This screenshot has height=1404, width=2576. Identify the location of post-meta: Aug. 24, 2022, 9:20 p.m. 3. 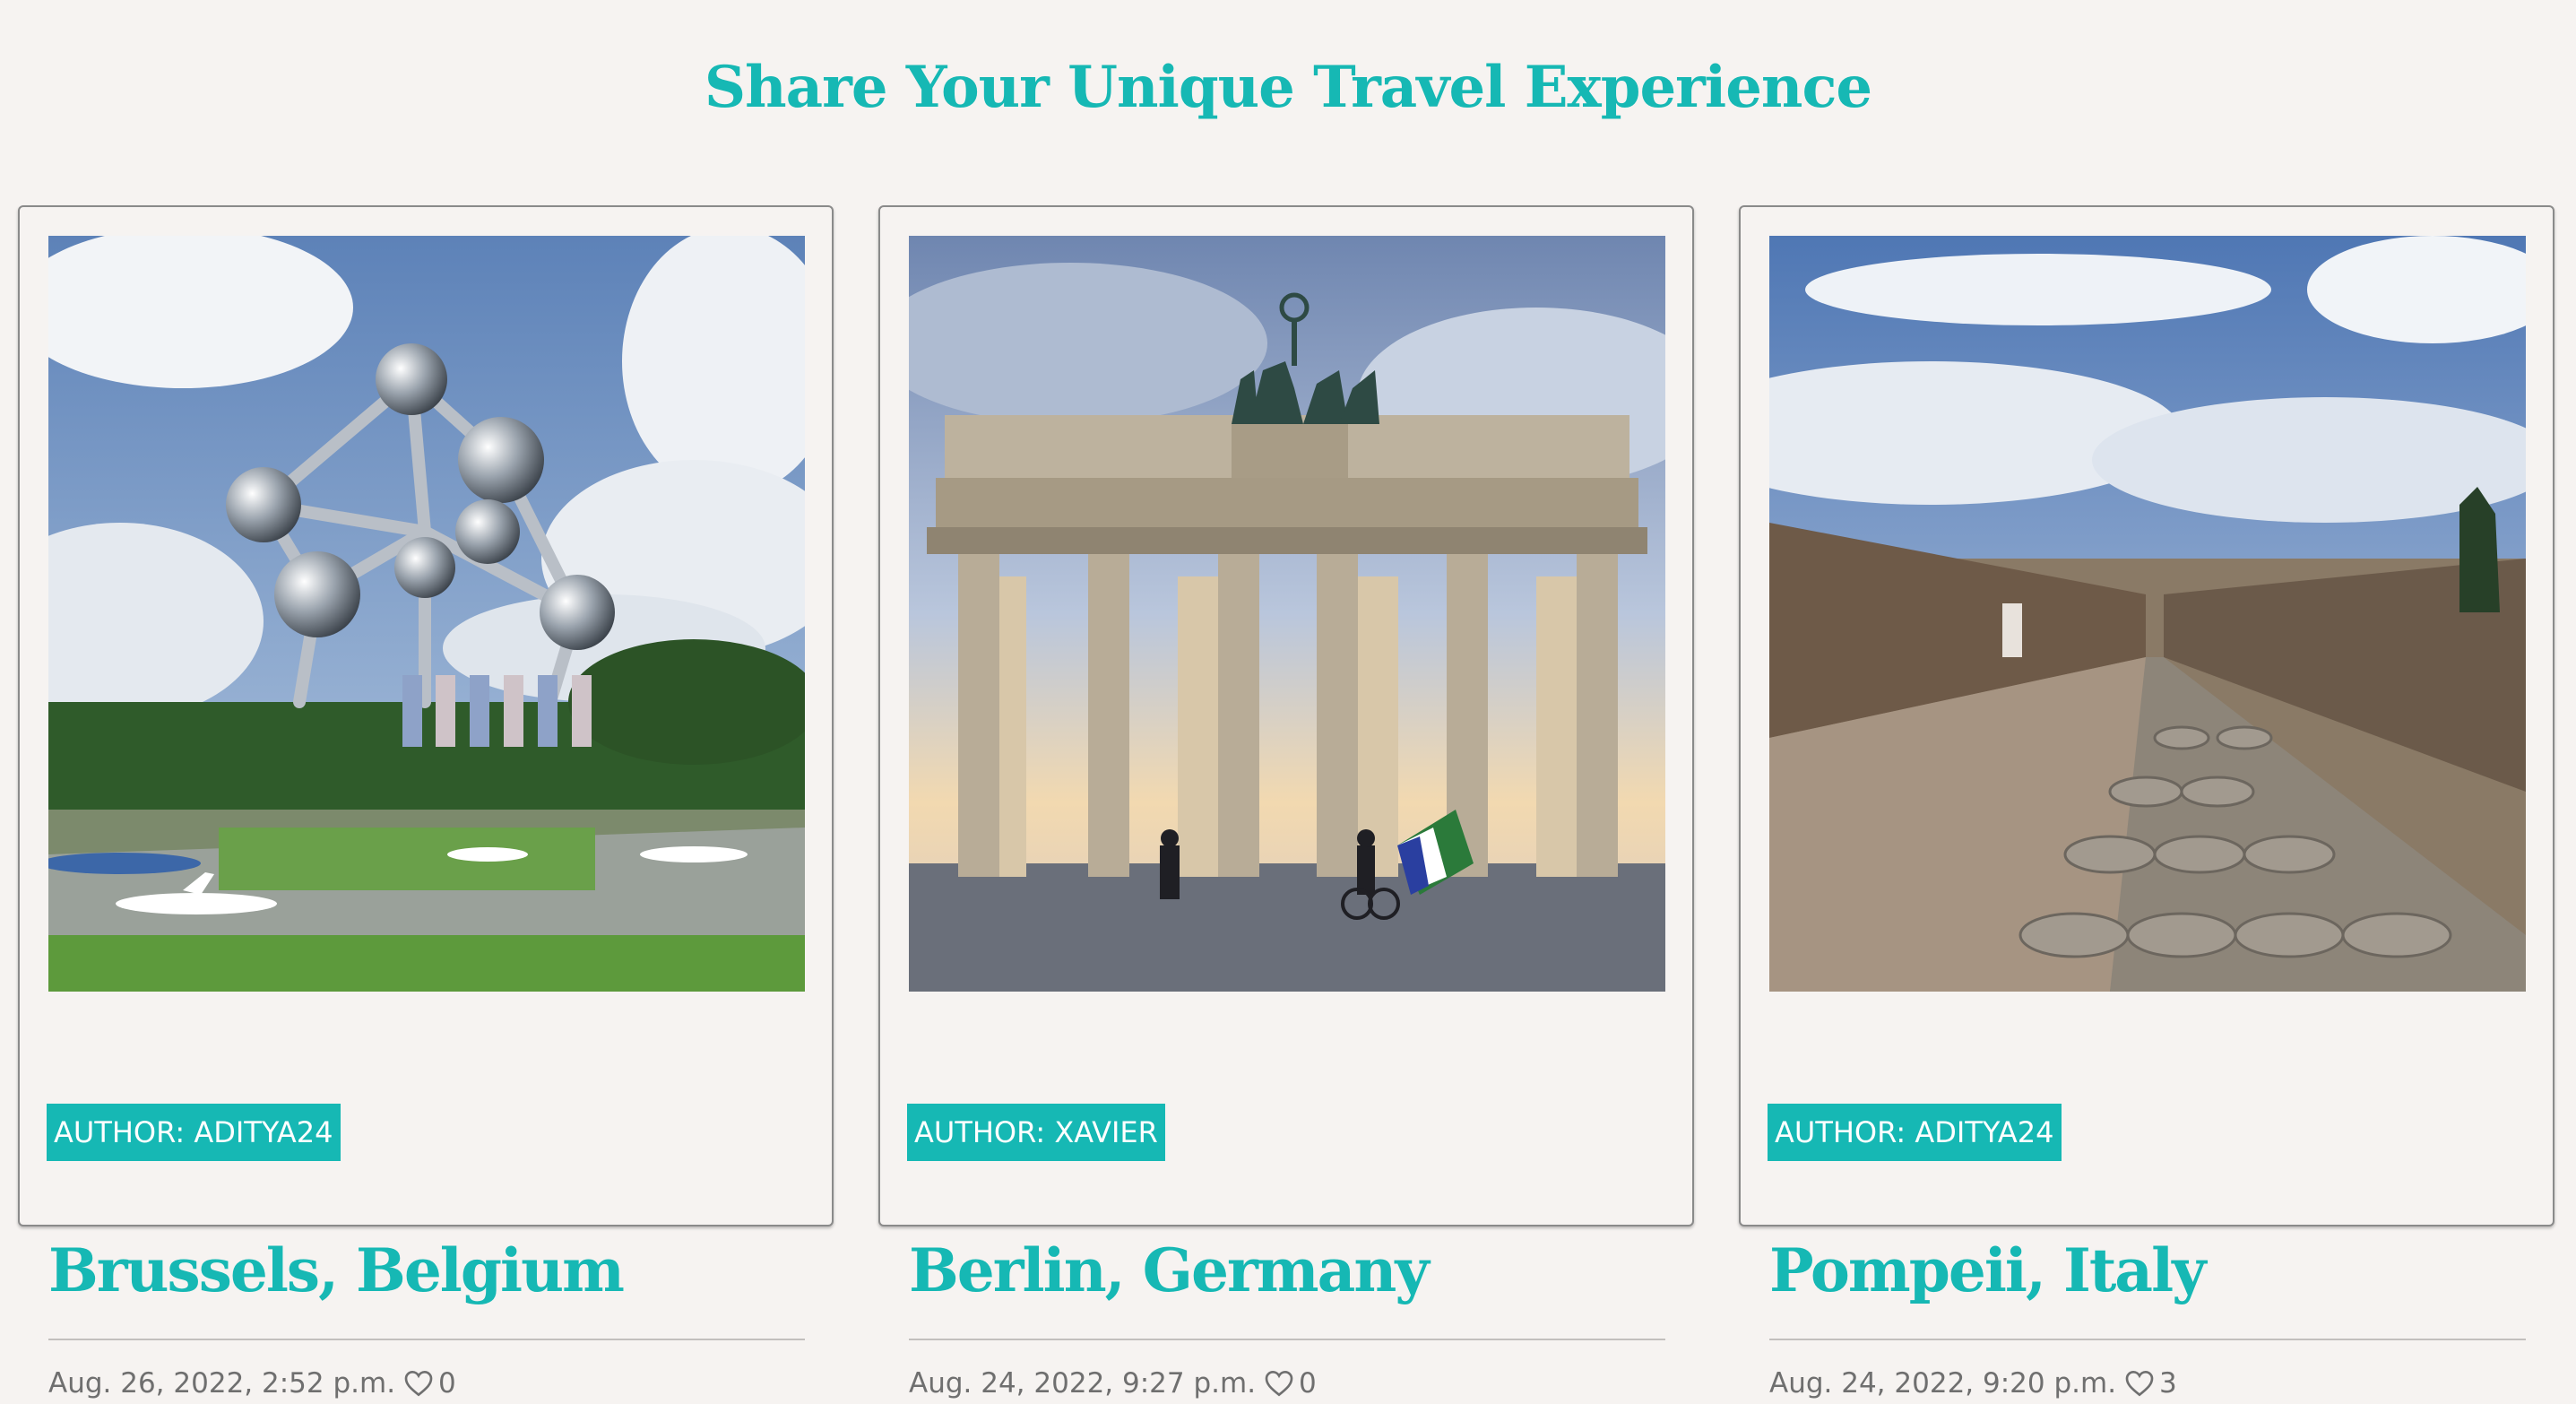
(1973, 1383).